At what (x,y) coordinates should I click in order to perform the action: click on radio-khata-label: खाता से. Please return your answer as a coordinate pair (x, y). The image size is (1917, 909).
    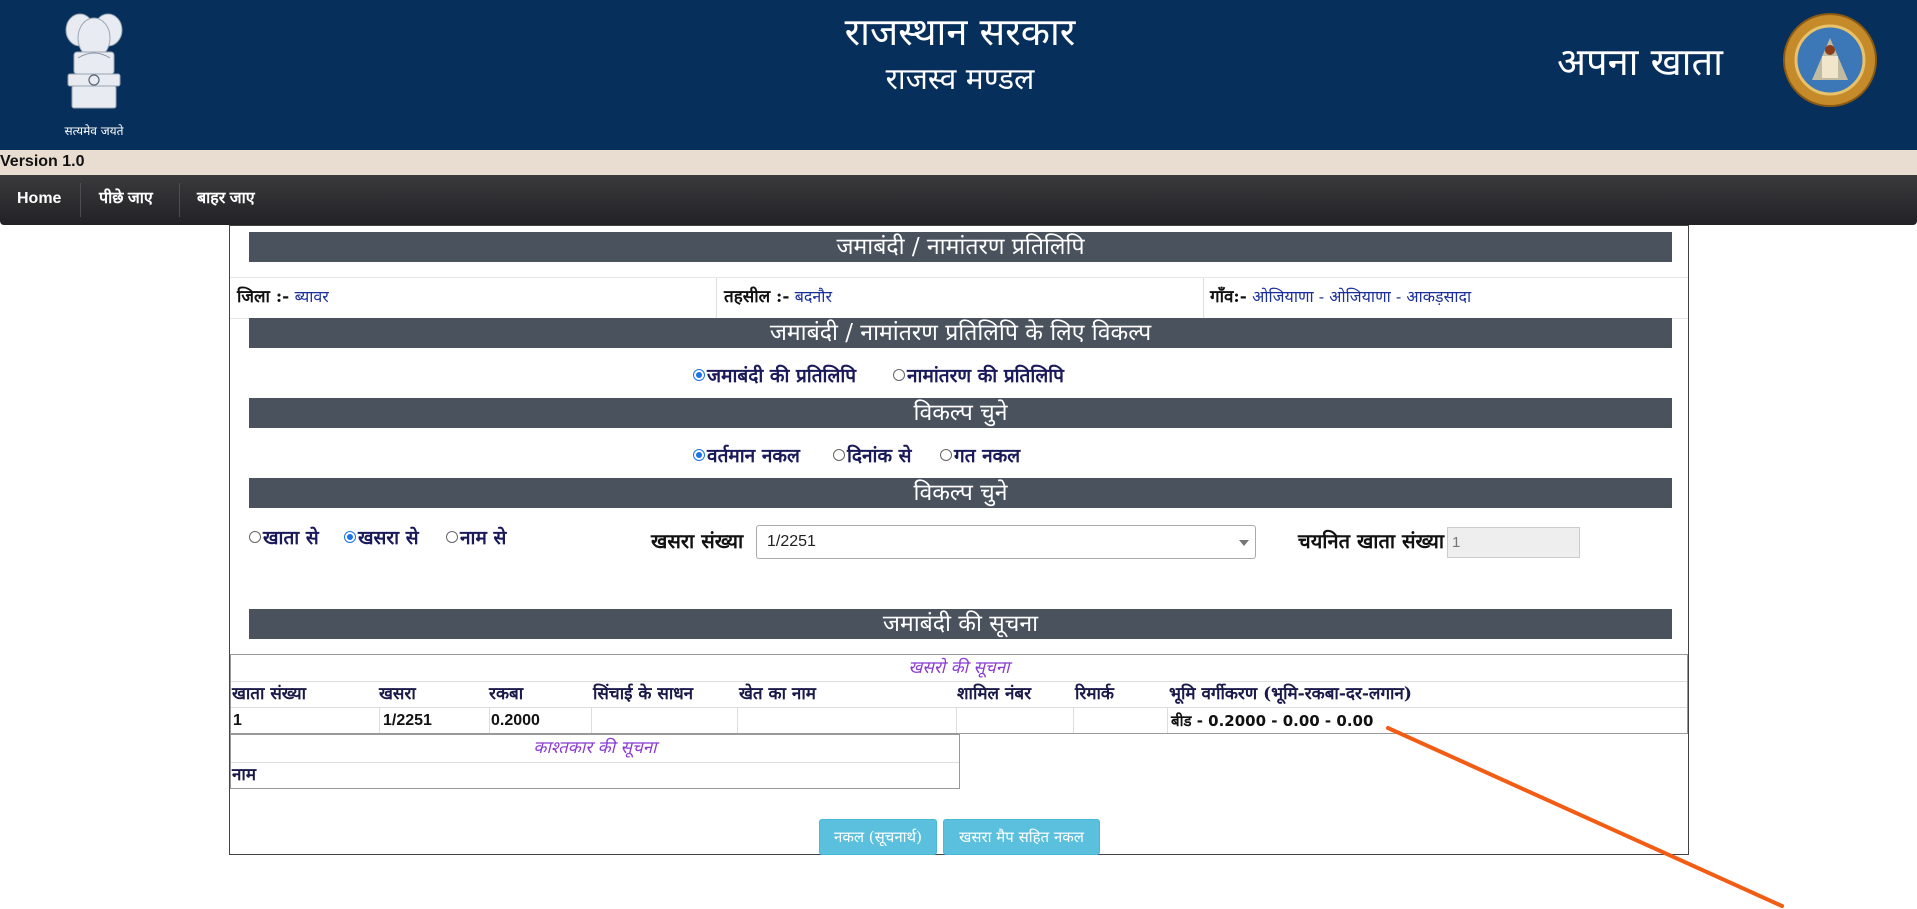
    Looking at the image, I should click on (291, 538).